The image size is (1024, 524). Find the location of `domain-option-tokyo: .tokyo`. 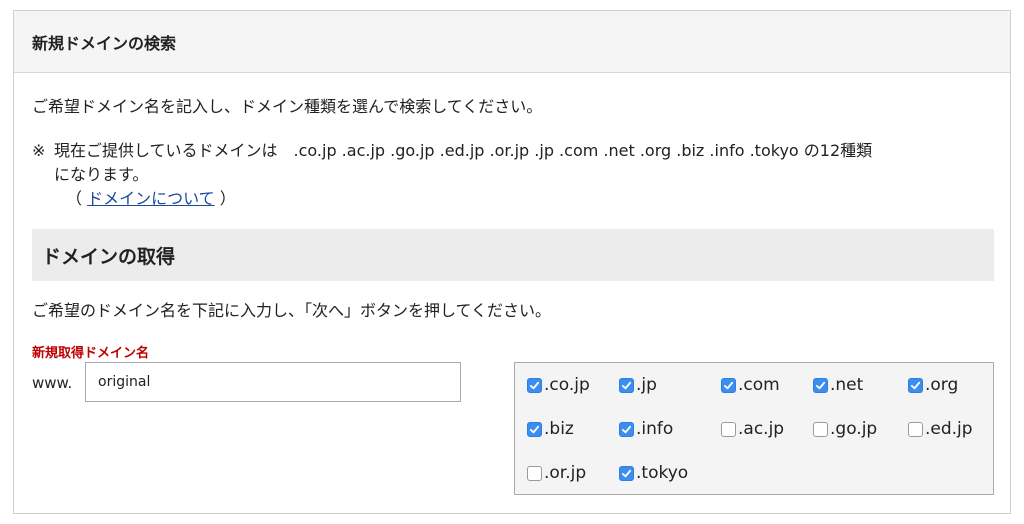

domain-option-tokyo: .tokyo is located at coordinates (653, 473).